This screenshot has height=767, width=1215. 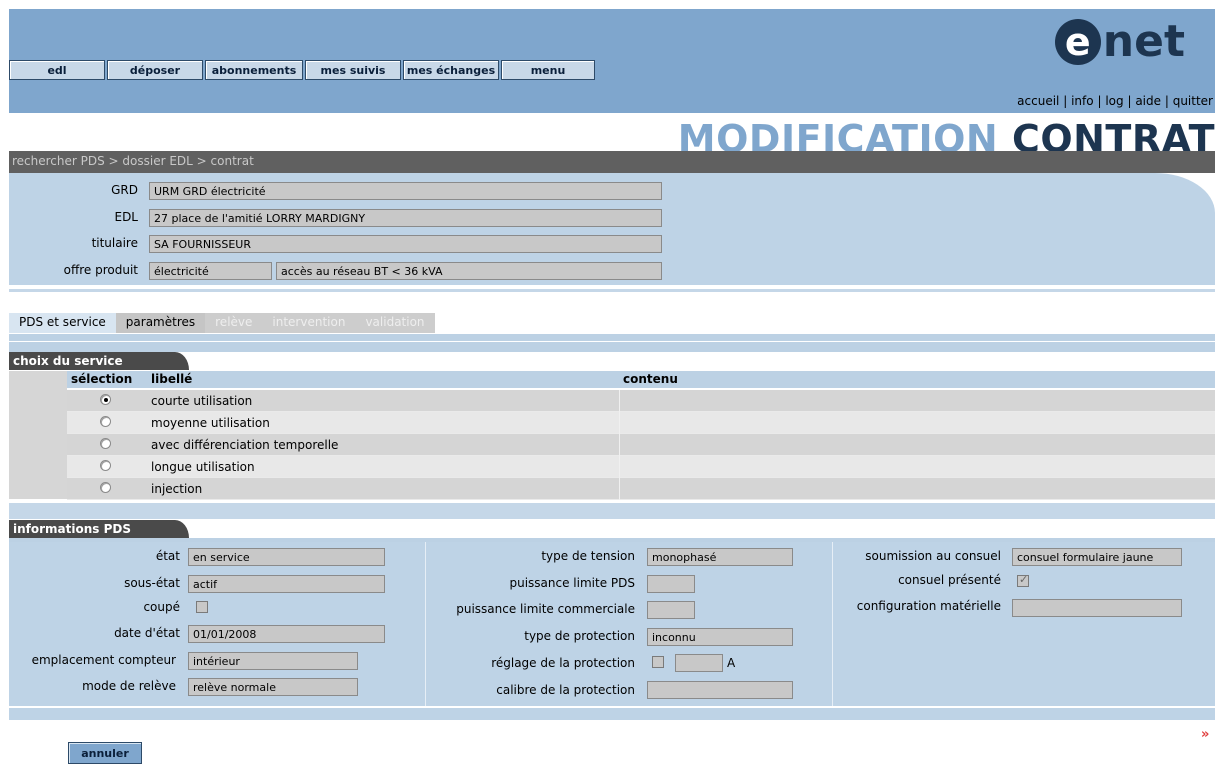 What do you see at coordinates (309, 323) in the screenshot?
I see `tab-intervention: intervention` at bounding box center [309, 323].